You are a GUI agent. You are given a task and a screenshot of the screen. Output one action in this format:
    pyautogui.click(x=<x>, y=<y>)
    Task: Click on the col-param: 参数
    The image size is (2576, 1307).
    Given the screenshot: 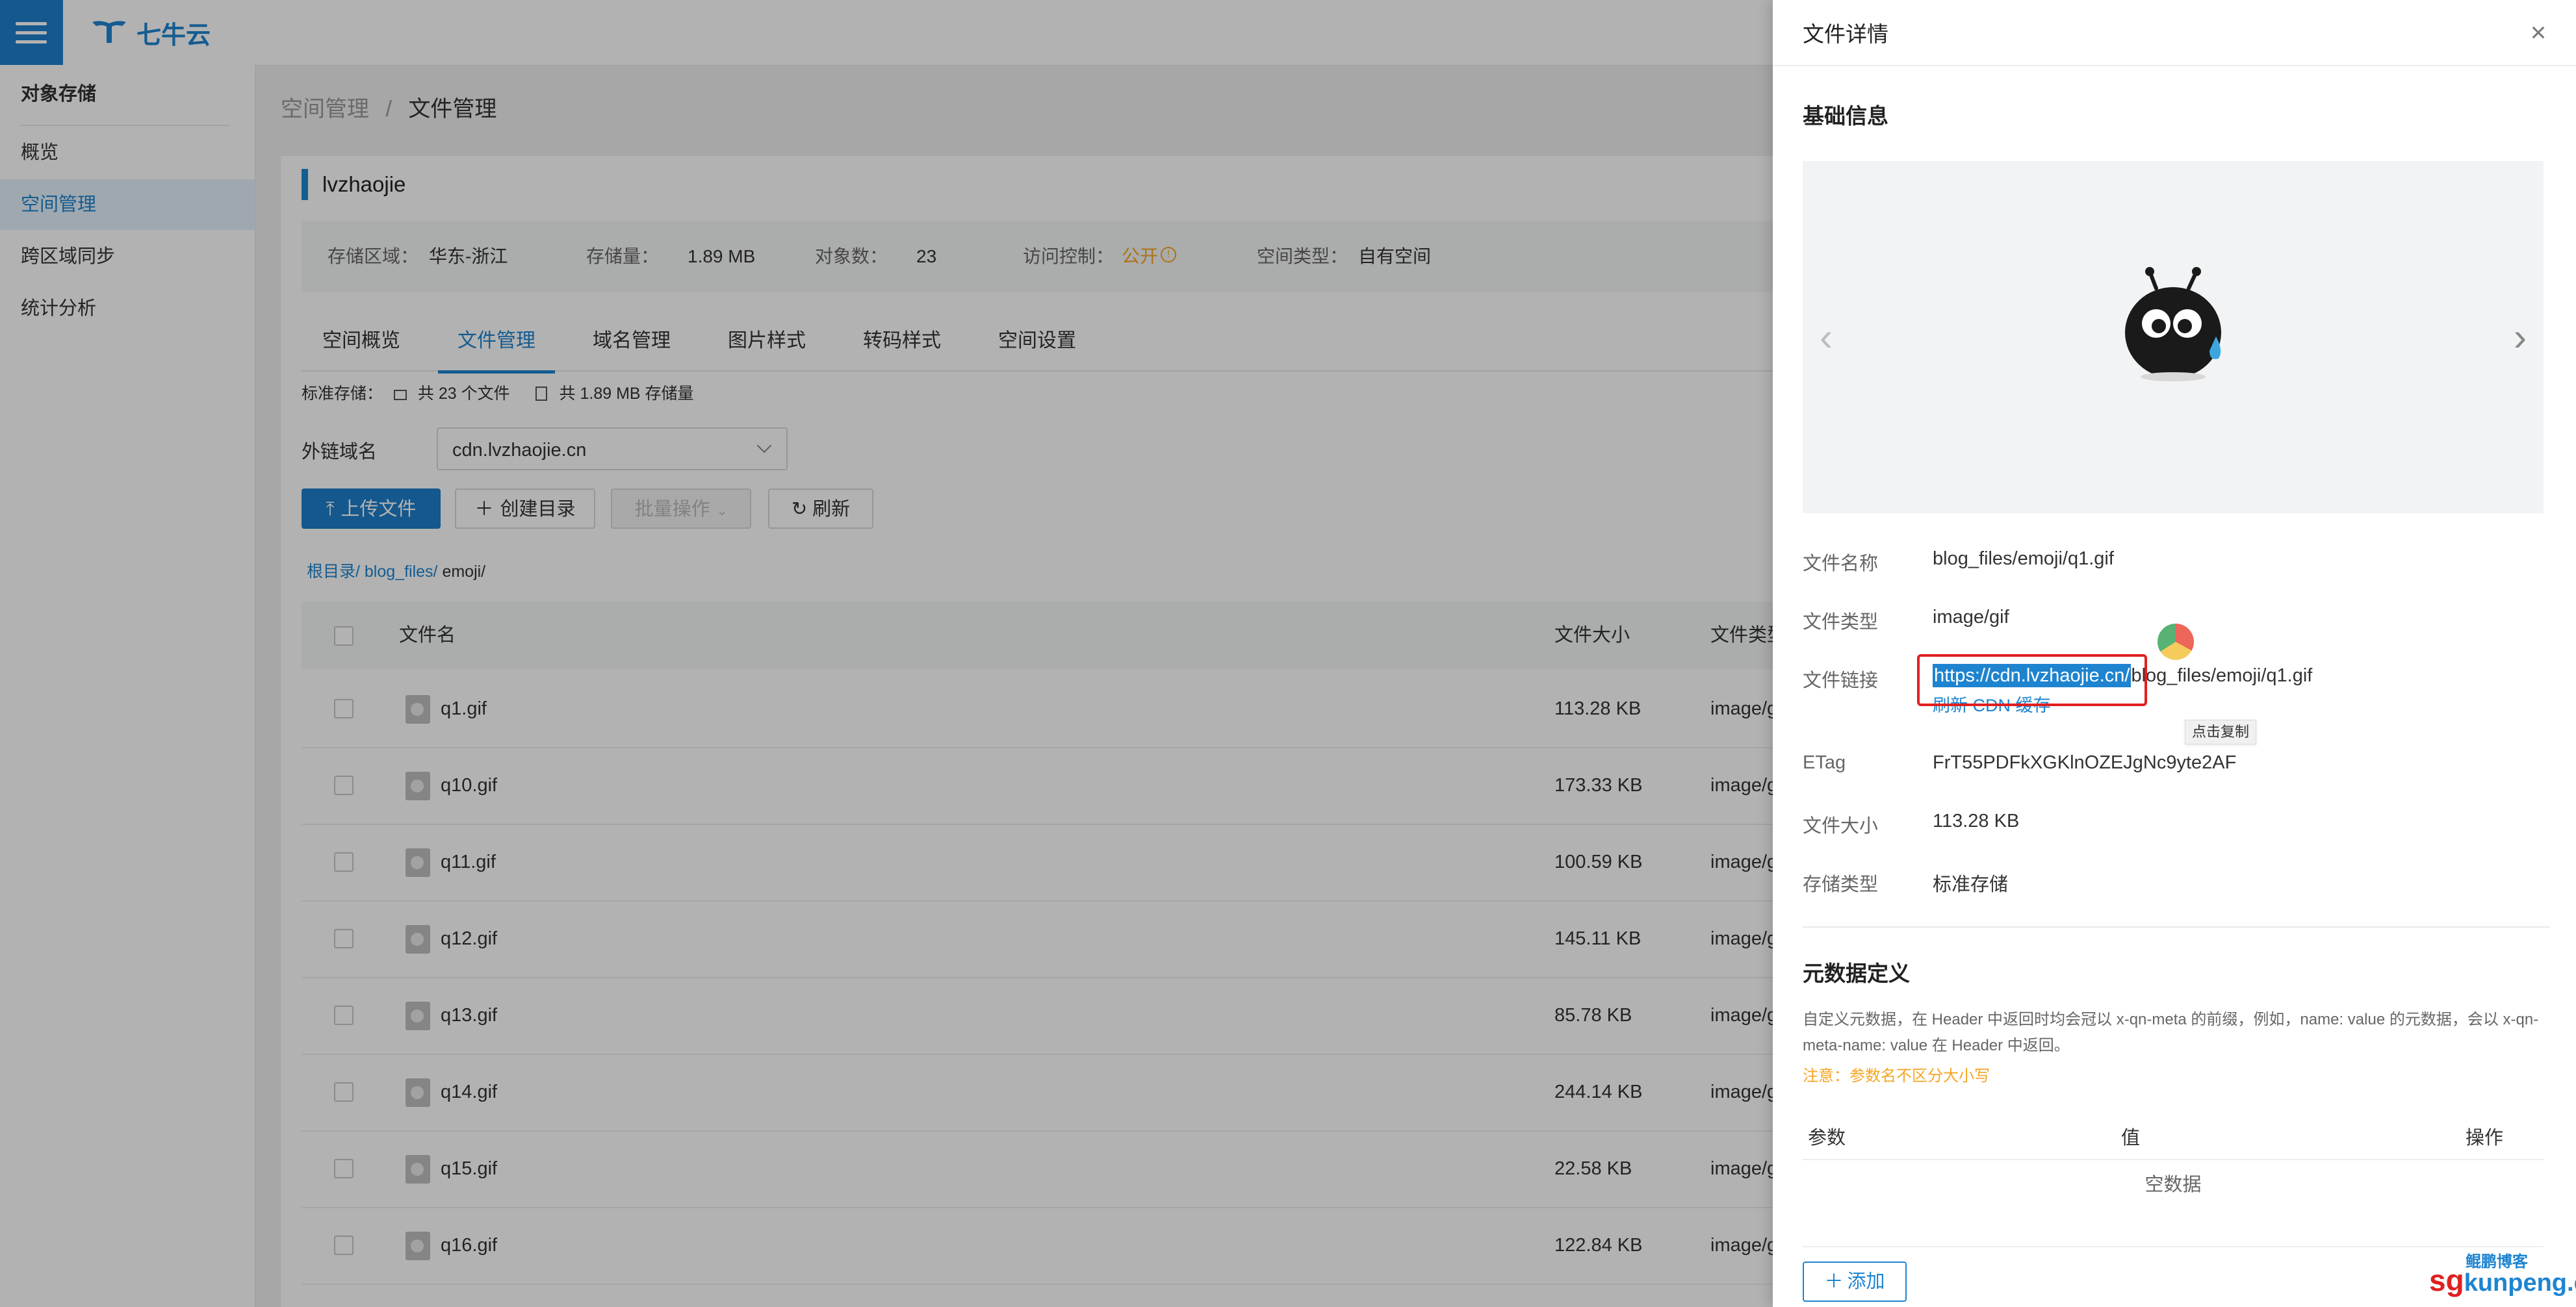 What is the action you would take?
    pyautogui.click(x=1827, y=1138)
    